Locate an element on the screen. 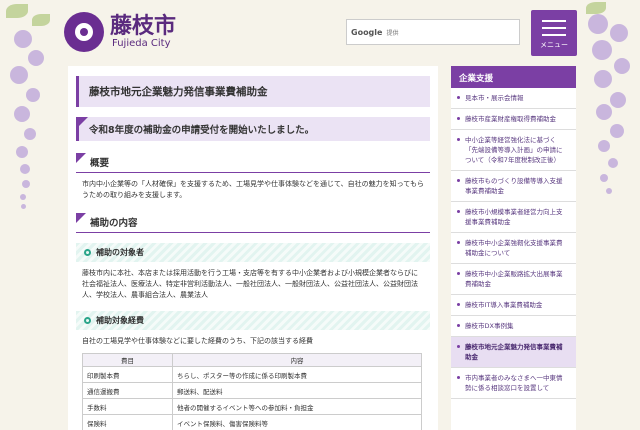 Image resolution: width=640 pixels, height=430 pixels. table-cell: 手数料 is located at coordinates (127, 406).